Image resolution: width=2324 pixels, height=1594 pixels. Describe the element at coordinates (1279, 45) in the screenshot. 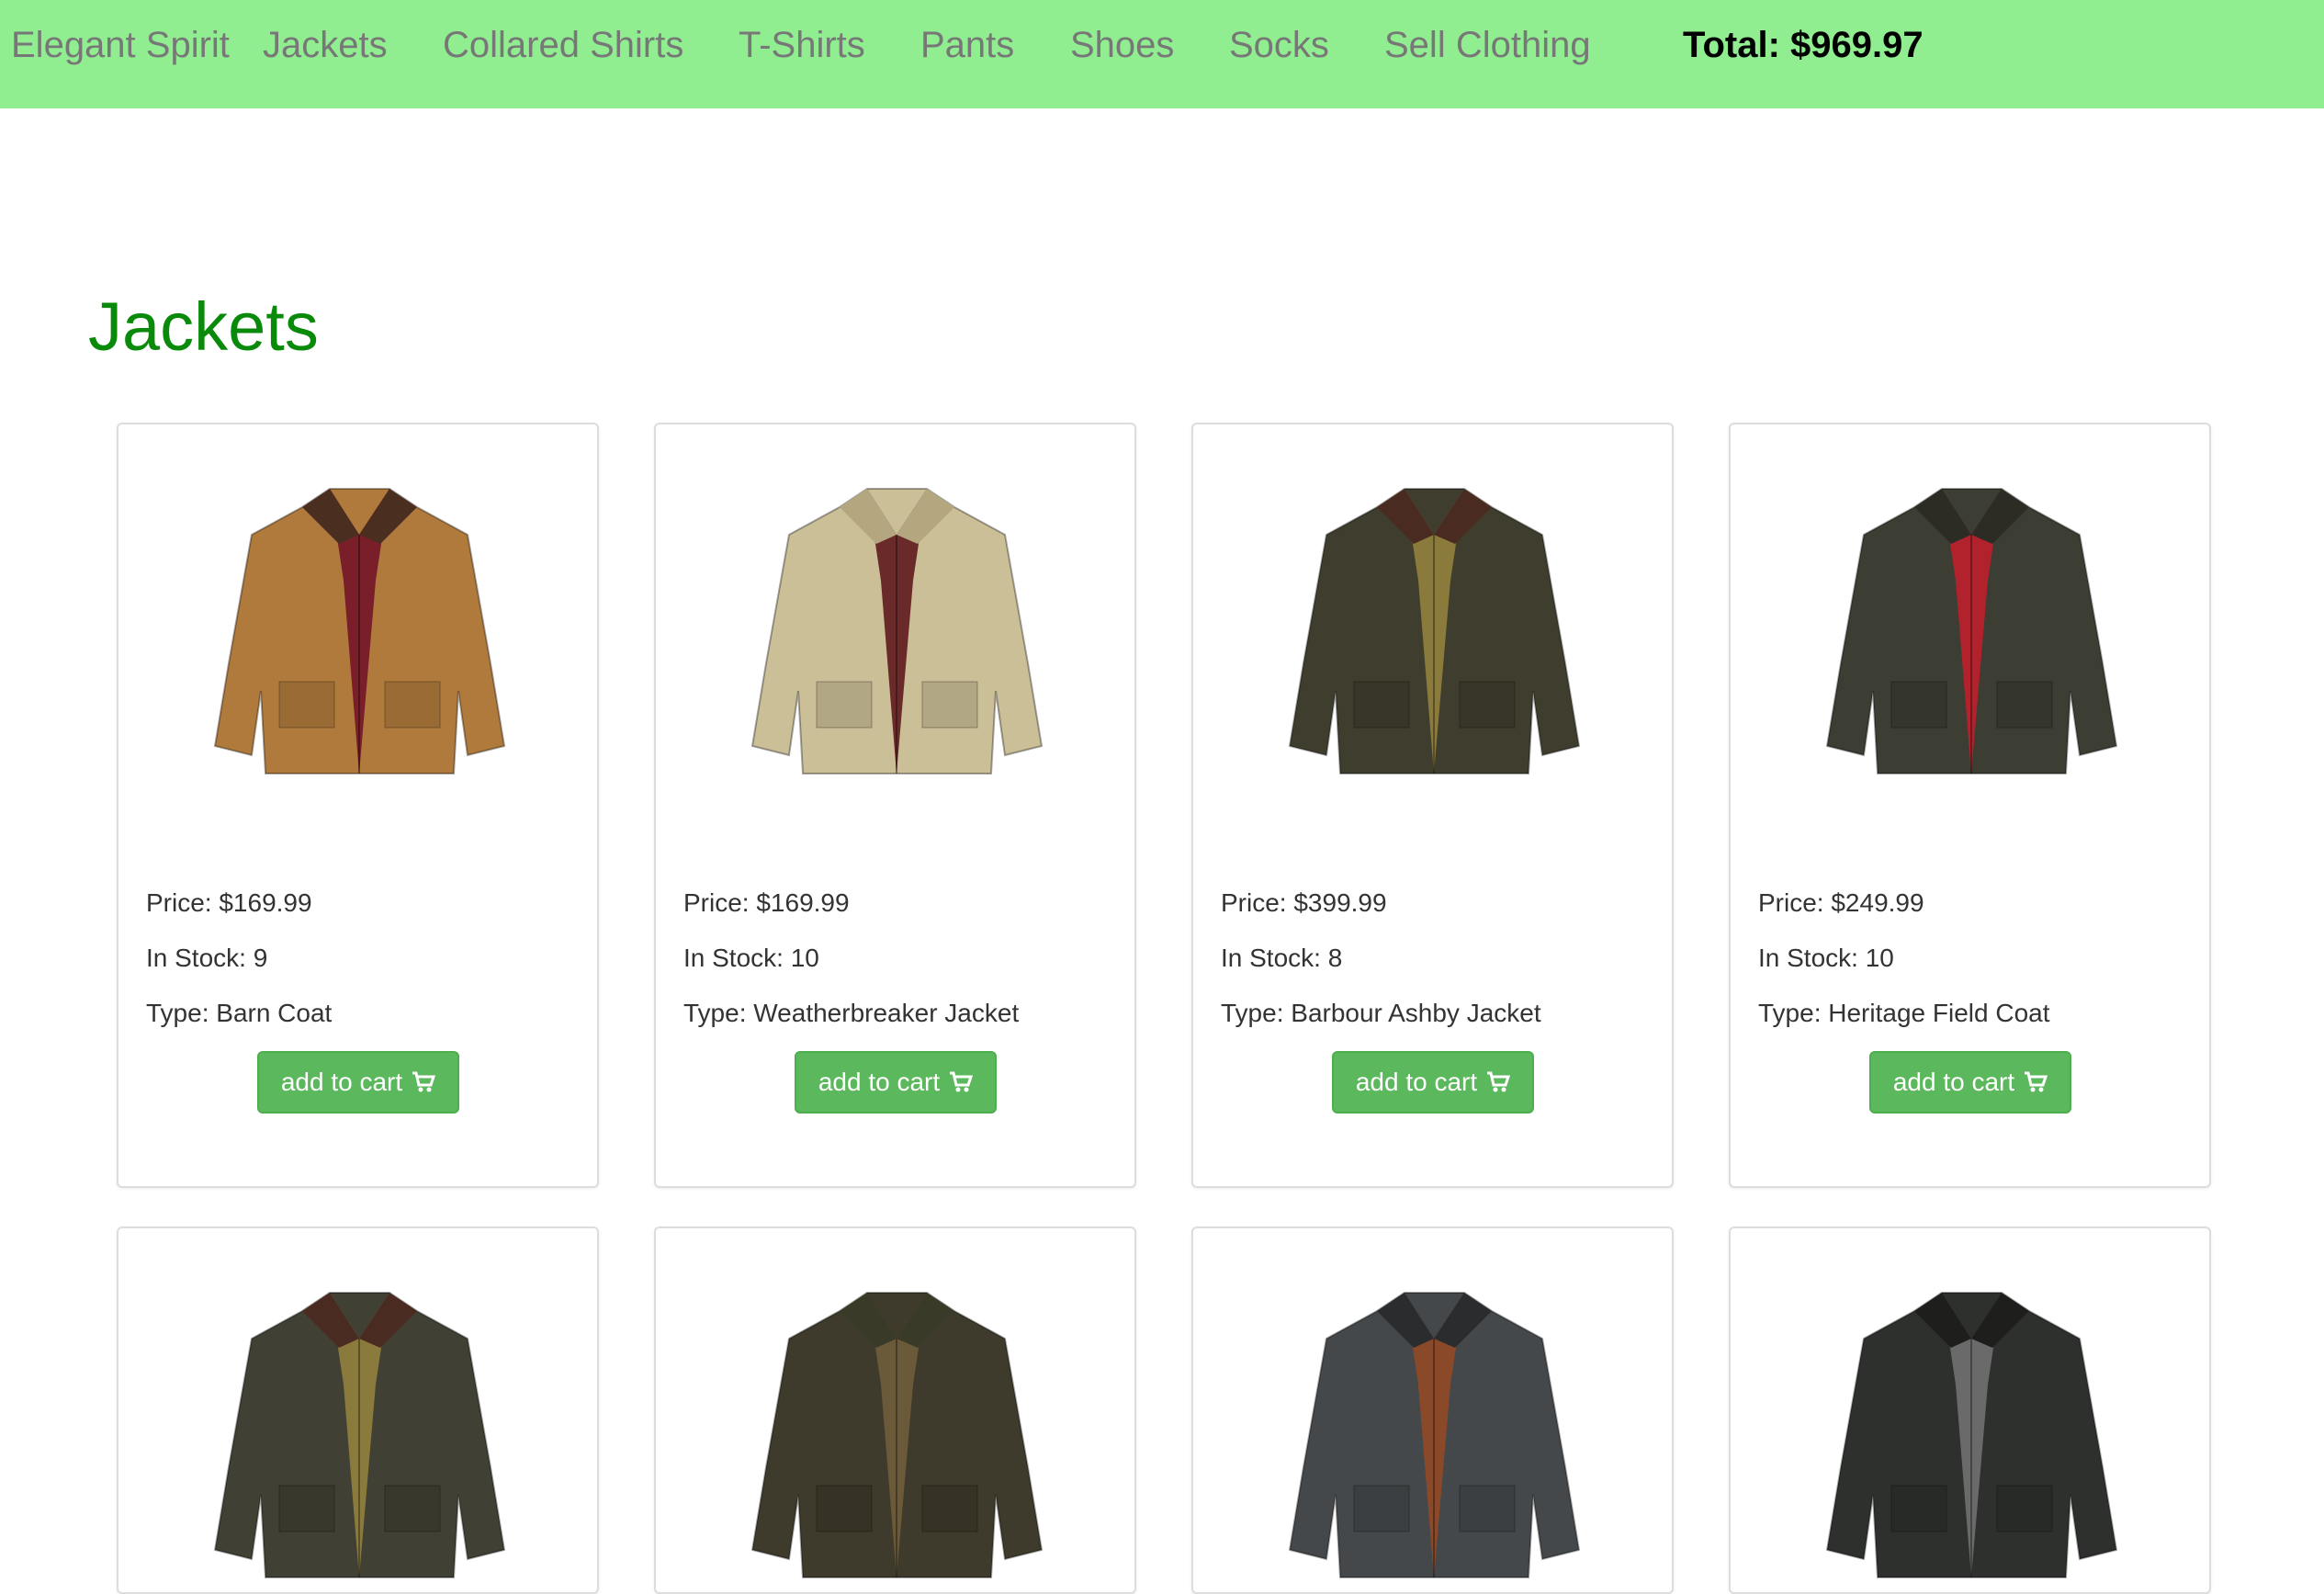

I see `nav-link-socks: Socks` at that location.